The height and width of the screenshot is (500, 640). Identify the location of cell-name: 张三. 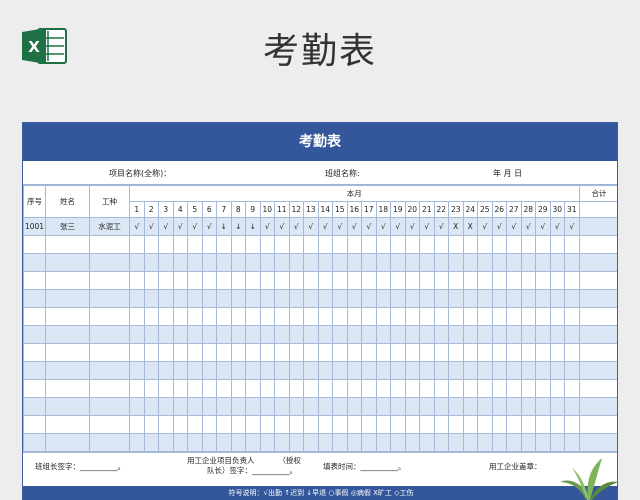
(67, 226).